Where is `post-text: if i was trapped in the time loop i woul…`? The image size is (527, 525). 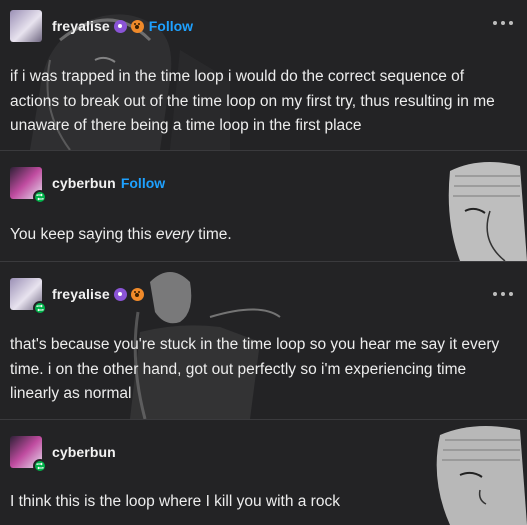
post-text: if i was trapped in the time loop i woul… is located at coordinates (252, 101).